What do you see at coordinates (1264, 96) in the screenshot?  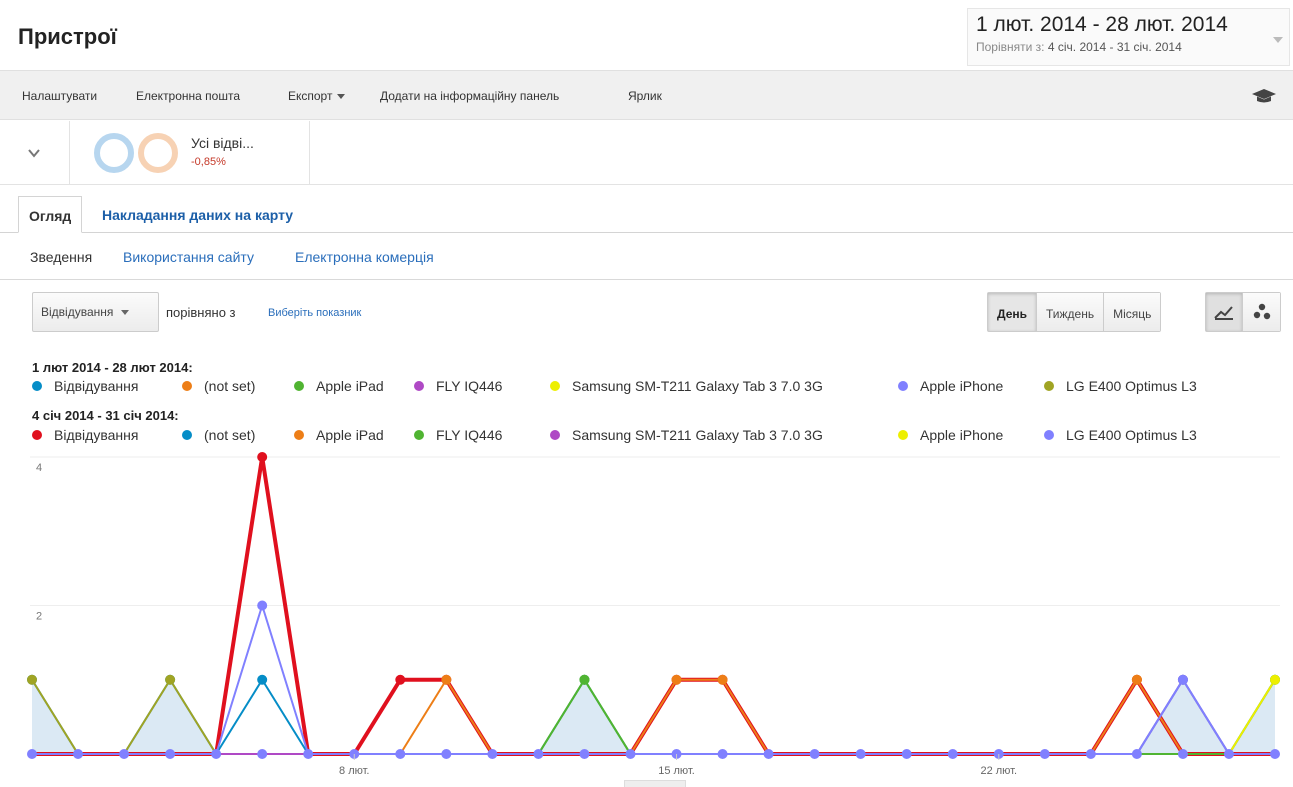 I see `graduation-cap-icon` at bounding box center [1264, 96].